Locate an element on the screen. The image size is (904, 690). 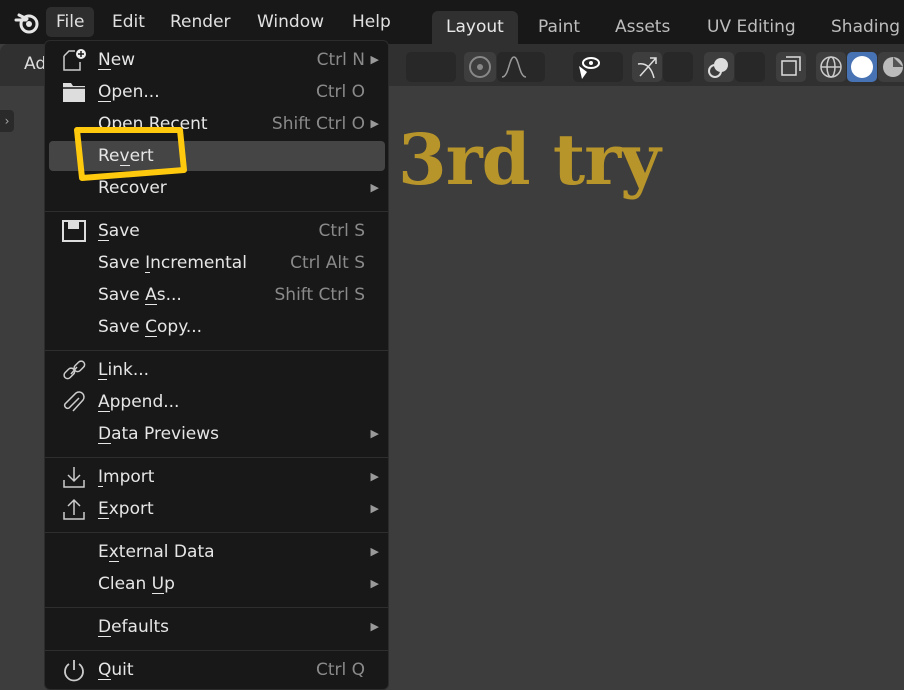
menu-item-shortcut: Shift Ctrl S is located at coordinates (320, 295).